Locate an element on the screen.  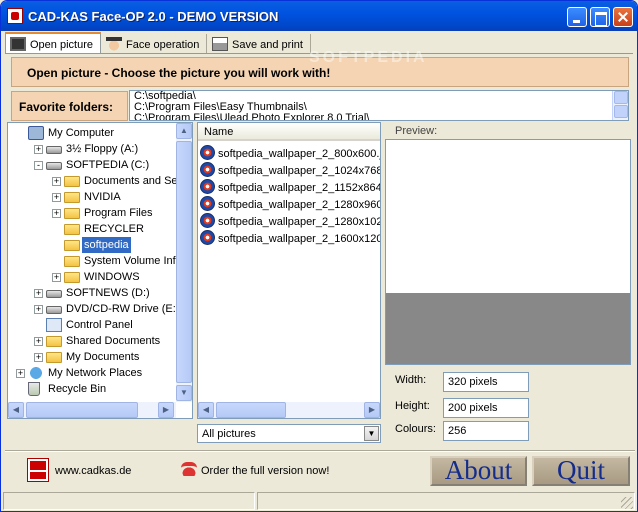
file-list-item: softpedia_wallpaper_2_1600x1200.jpg is located at coordinates (290, 238).